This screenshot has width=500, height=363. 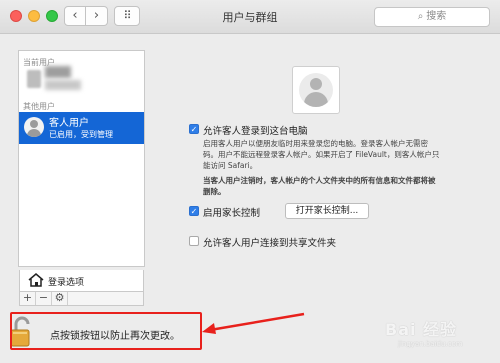 What do you see at coordinates (69, 123) in the screenshot?
I see `guest-name: 客人用户` at bounding box center [69, 123].